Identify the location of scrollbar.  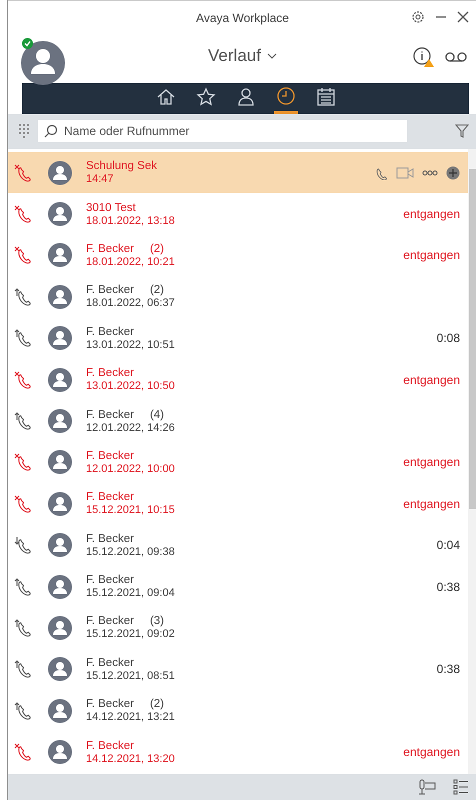
(472, 461).